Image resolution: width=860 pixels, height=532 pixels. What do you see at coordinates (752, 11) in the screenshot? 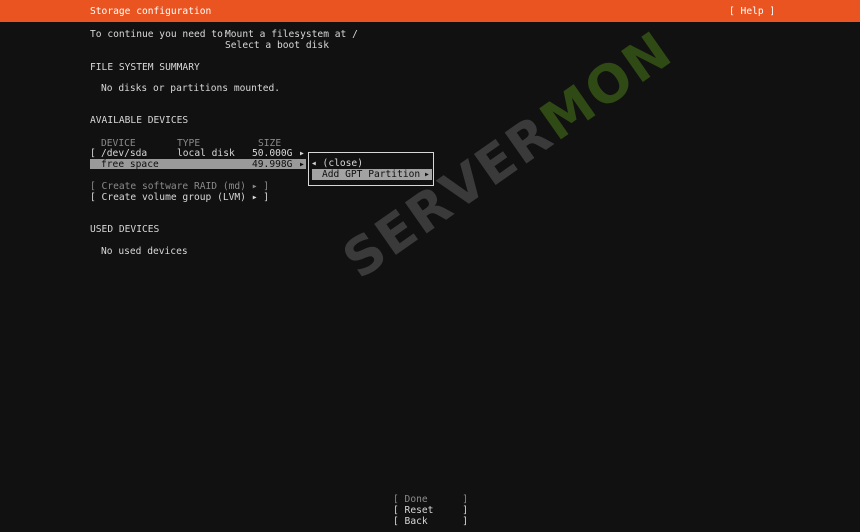
I see `help-button: [ Help ]` at bounding box center [752, 11].